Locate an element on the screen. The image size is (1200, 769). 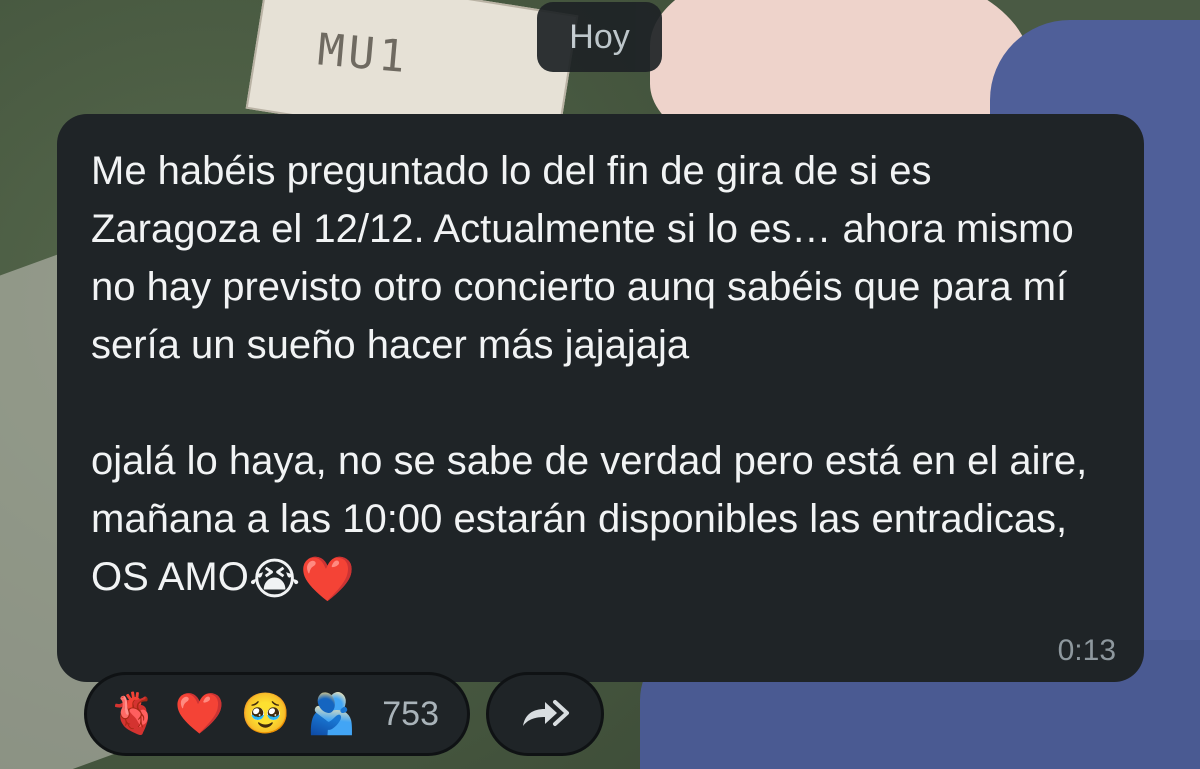
forward-arrow-icon is located at coordinates (546, 713).